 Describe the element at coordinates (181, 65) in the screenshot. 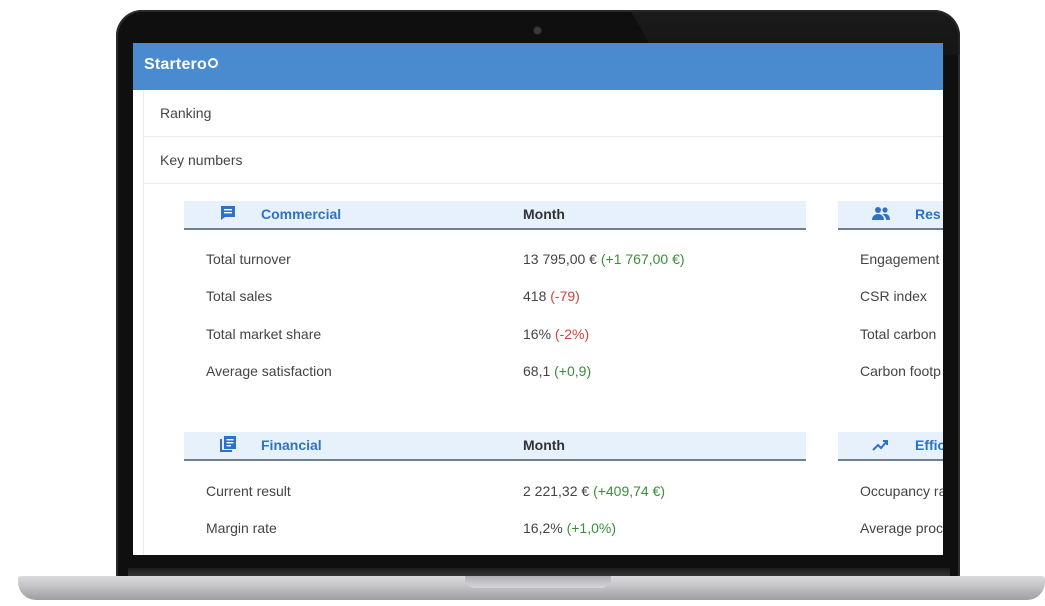

I see `brand-logo: Startero` at that location.